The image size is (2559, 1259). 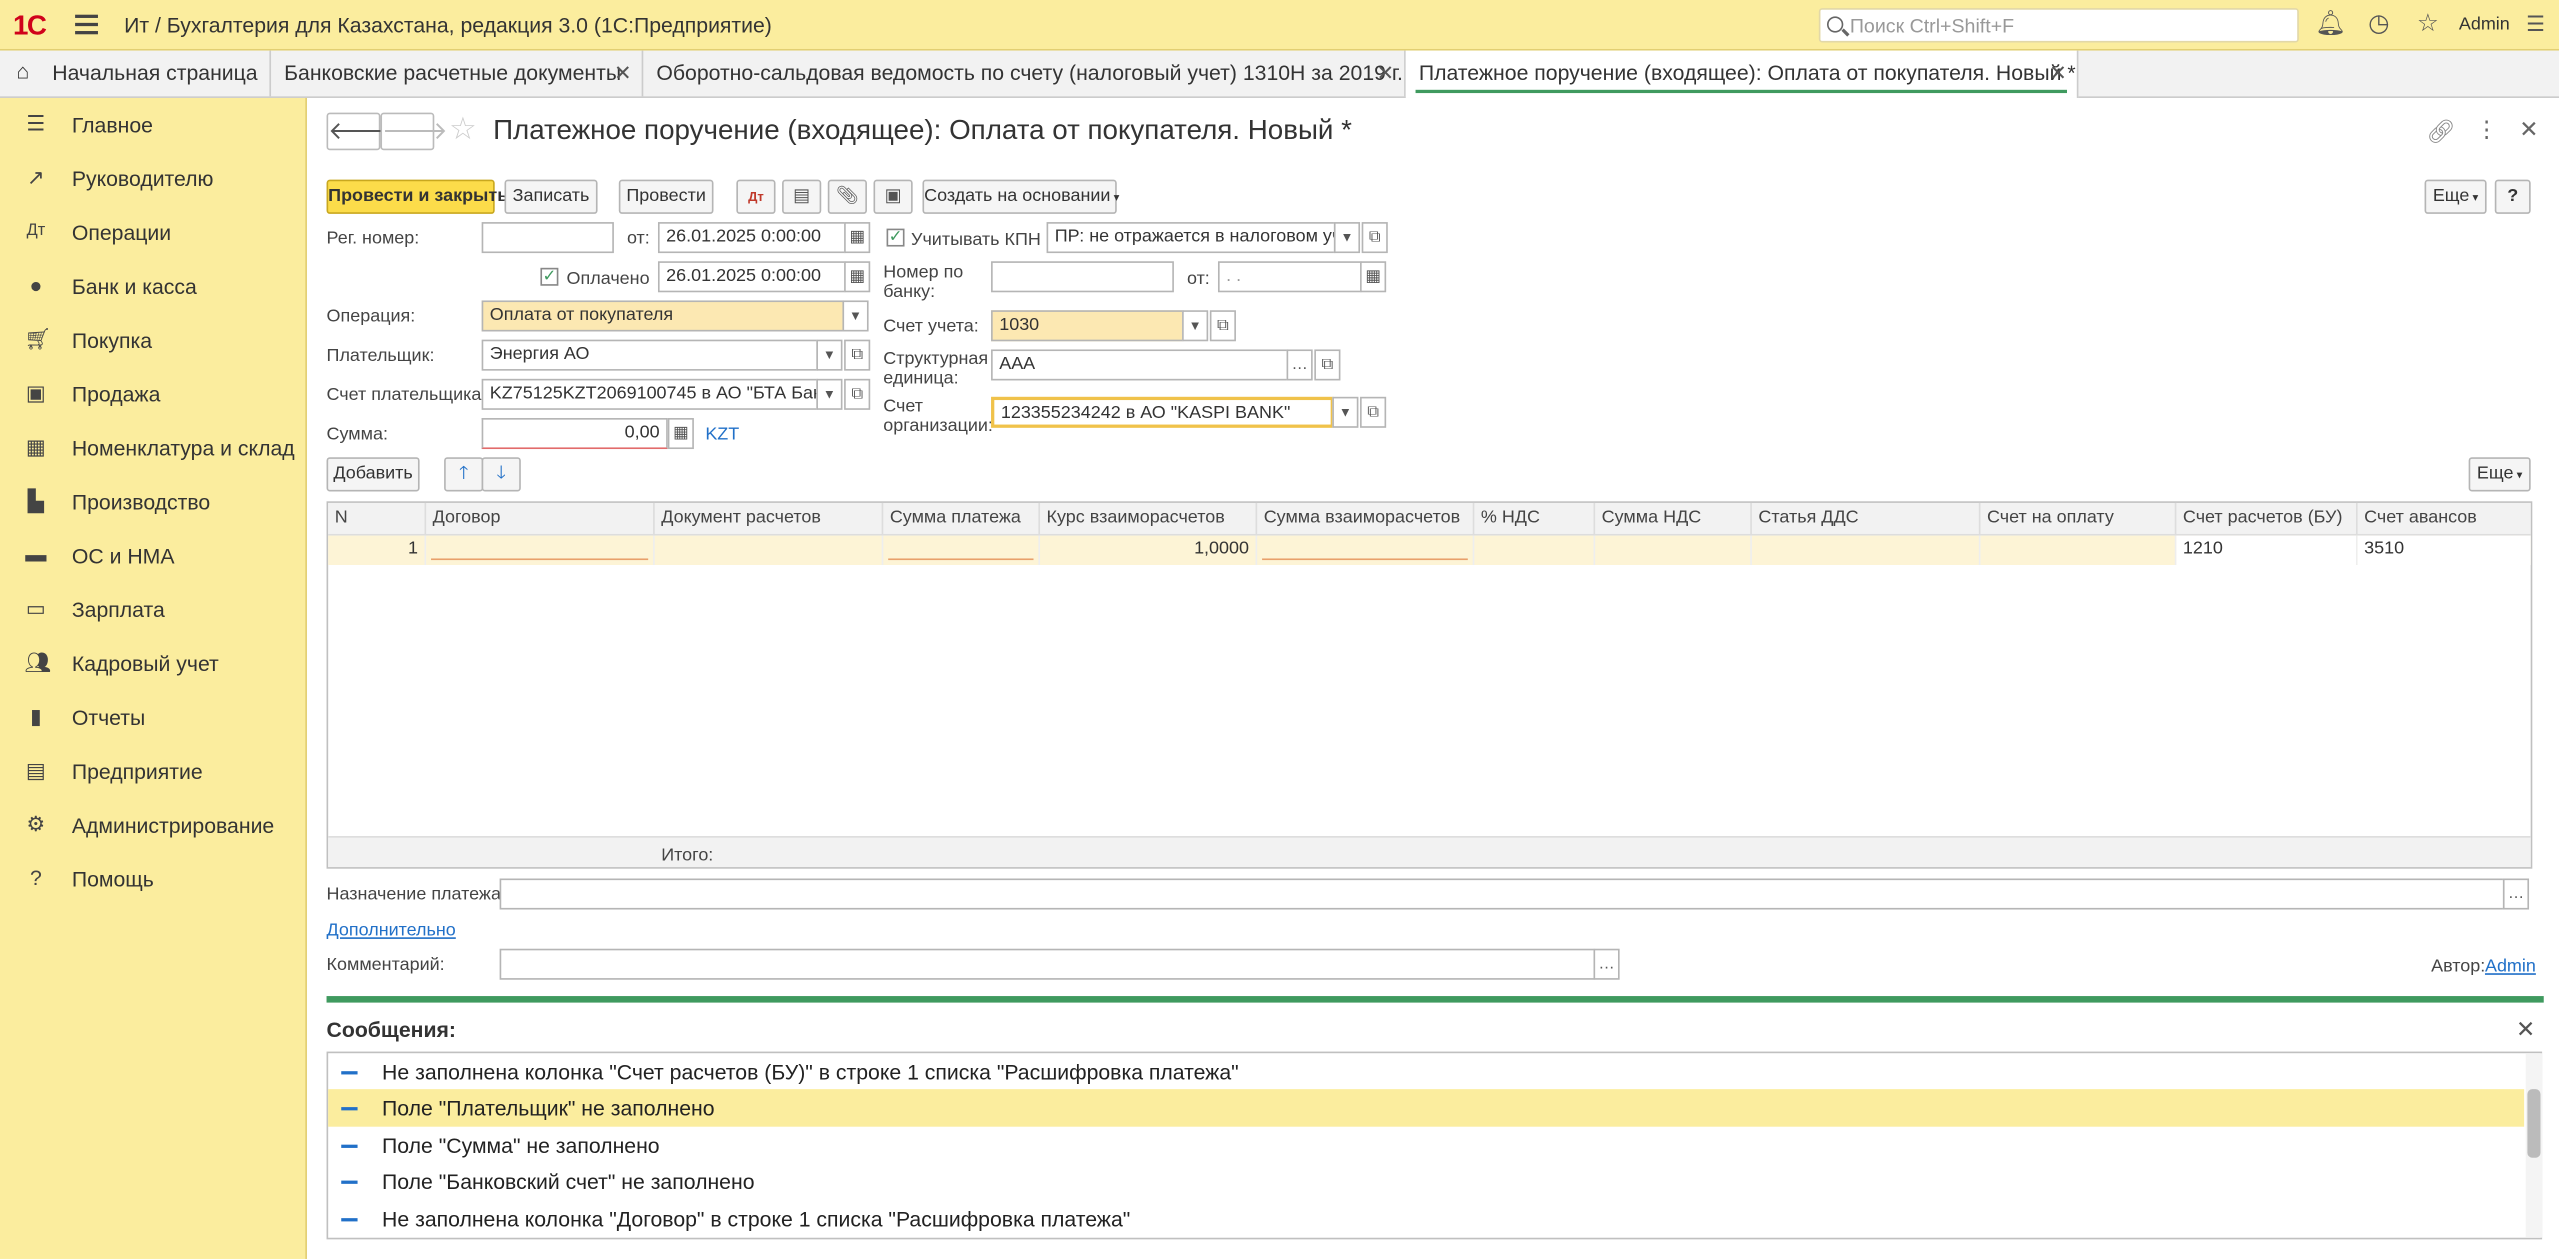 I want to click on structure-icon: ▣, so click(x=893, y=196).